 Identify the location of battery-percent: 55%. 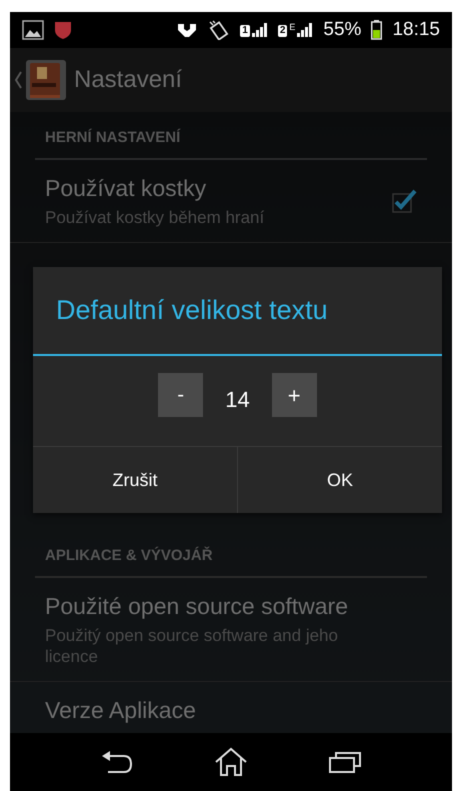
(342, 30).